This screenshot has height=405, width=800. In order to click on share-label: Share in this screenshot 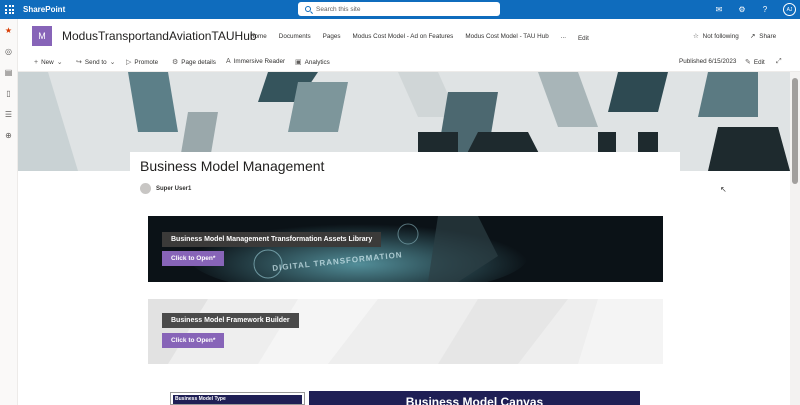, I will do `click(768, 36)`.